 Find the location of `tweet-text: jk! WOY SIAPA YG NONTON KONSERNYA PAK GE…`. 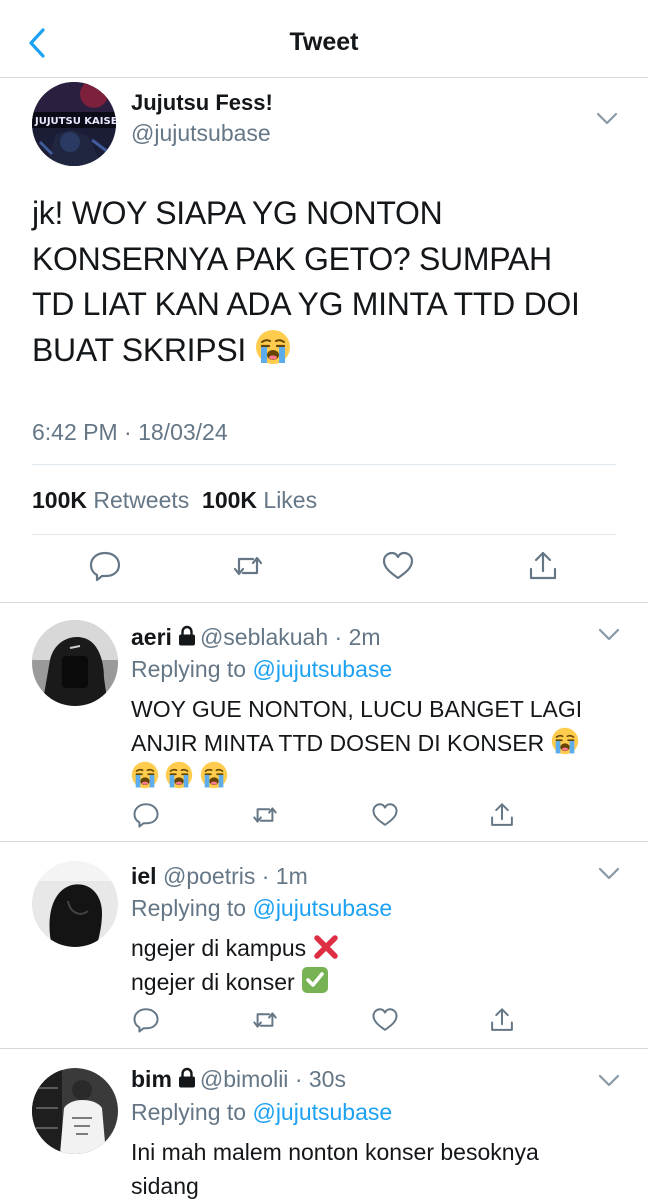

tweet-text: jk! WOY SIAPA YG NONTON KONSERNYA PAK GE… is located at coordinates (327, 282).